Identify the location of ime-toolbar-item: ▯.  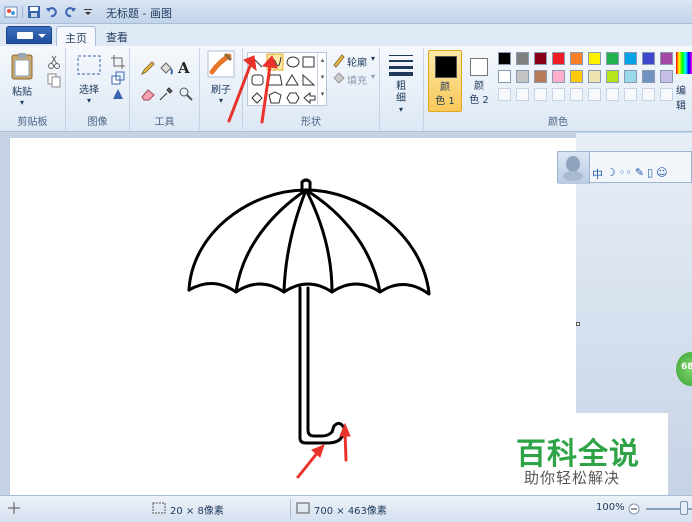
(650, 174).